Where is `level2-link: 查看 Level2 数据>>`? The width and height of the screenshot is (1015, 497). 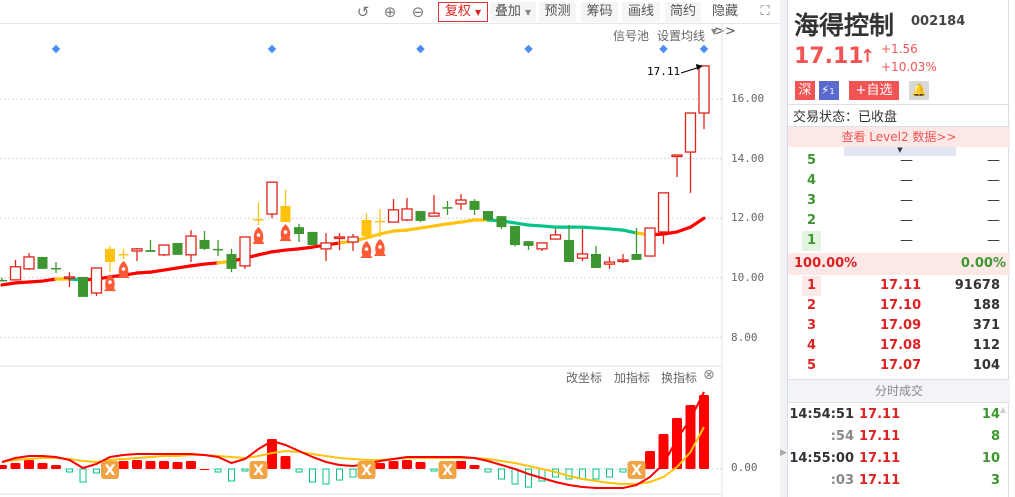 level2-link: 查看 Level2 数据>> is located at coordinates (899, 136).